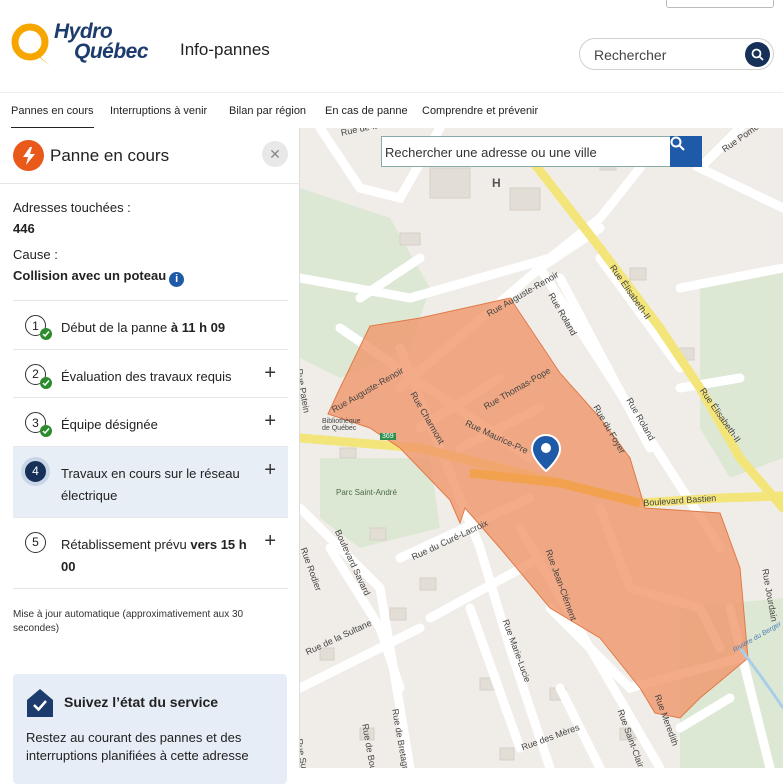 This screenshot has width=783, height=784. What do you see at coordinates (35, 254) in the screenshot?
I see `cause-label: Cause :` at bounding box center [35, 254].